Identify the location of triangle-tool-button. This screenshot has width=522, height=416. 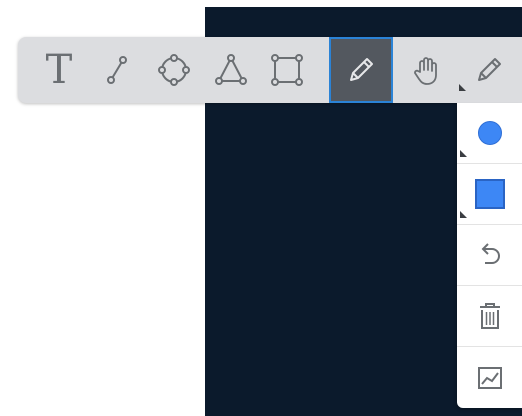
(231, 70).